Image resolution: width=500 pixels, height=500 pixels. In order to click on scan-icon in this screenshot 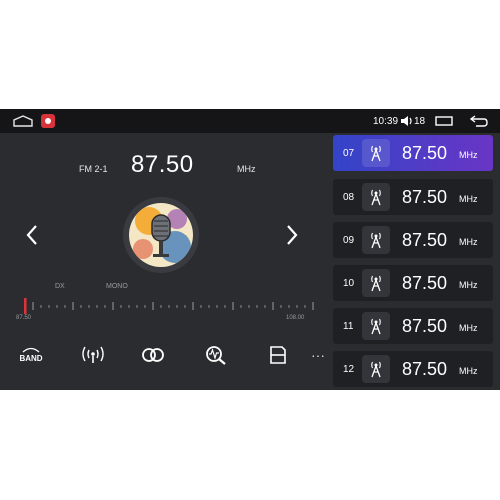, I will do `click(216, 355)`.